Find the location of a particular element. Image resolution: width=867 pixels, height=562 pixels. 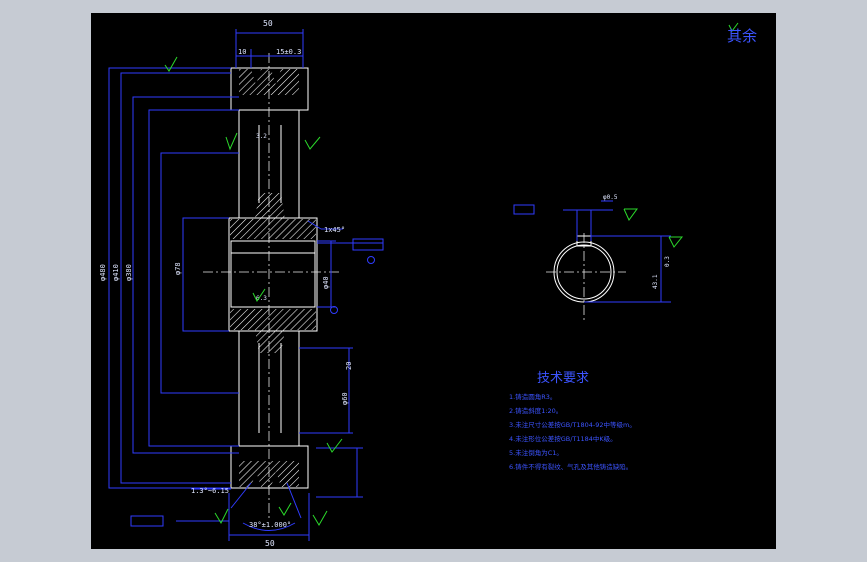

dim-vert-4: φ78 is located at coordinates (178, 268).